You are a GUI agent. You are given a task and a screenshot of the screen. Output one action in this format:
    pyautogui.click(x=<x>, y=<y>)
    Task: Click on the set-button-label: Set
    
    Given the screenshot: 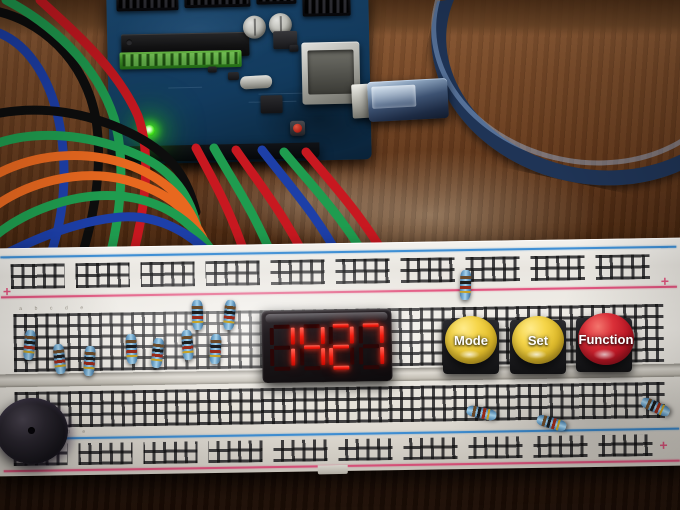 What is the action you would take?
    pyautogui.click(x=538, y=340)
    